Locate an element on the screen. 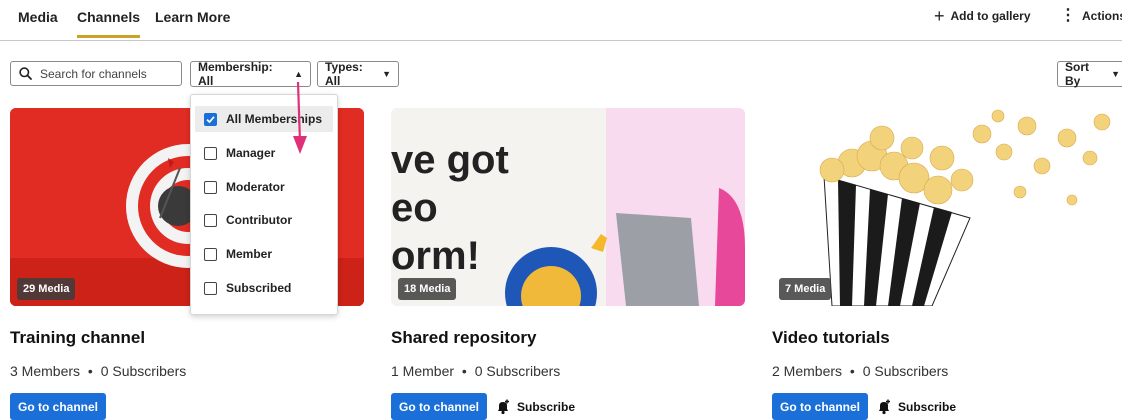 The width and height of the screenshot is (1122, 420). option-label: Manager is located at coordinates (251, 153).